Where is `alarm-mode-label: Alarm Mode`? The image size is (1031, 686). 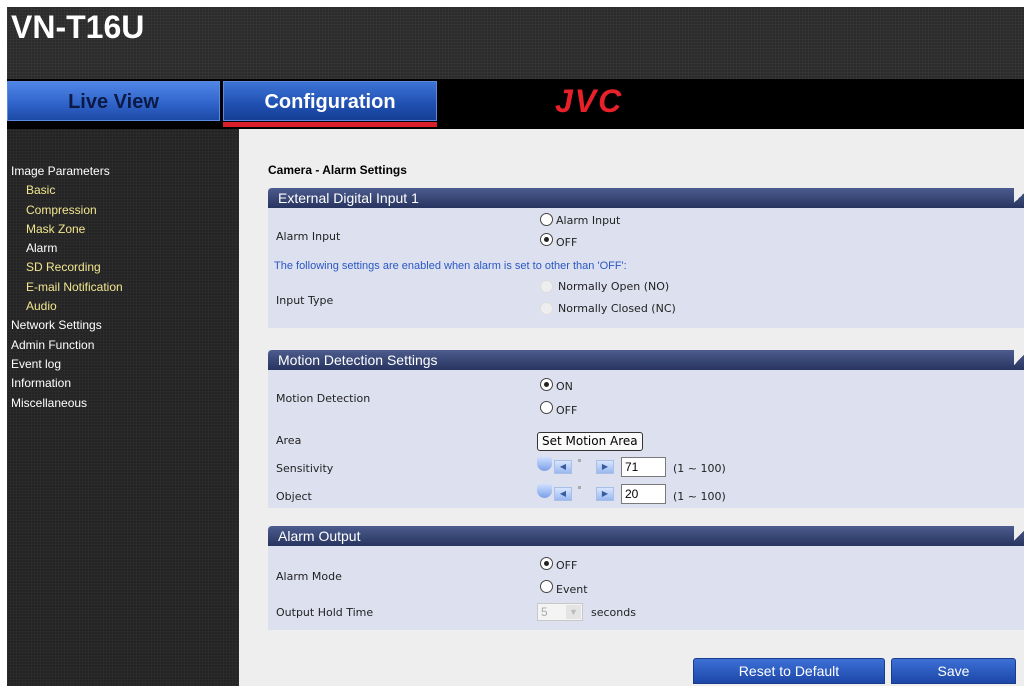
alarm-mode-label: Alarm Mode is located at coordinates (309, 576).